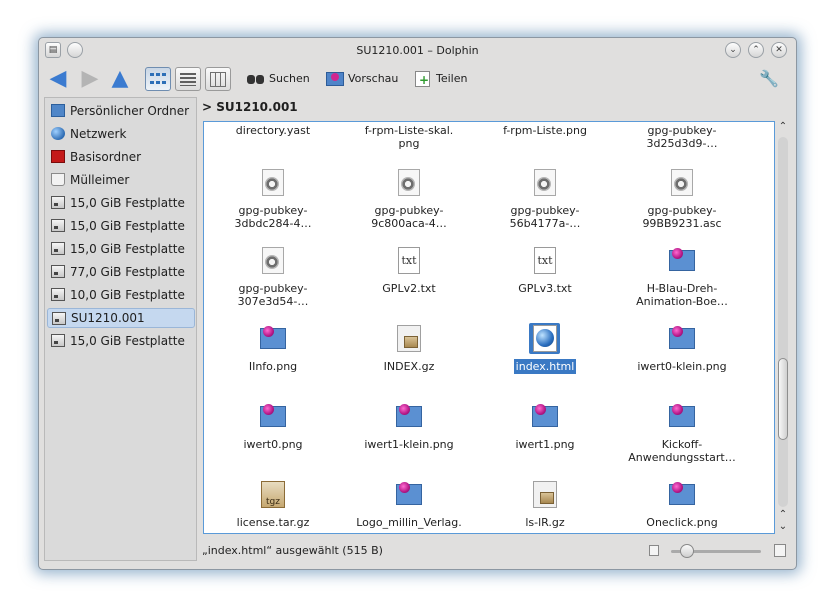  Describe the element at coordinates (106, 157) in the screenshot. I see `place-label: Basisordner` at that location.